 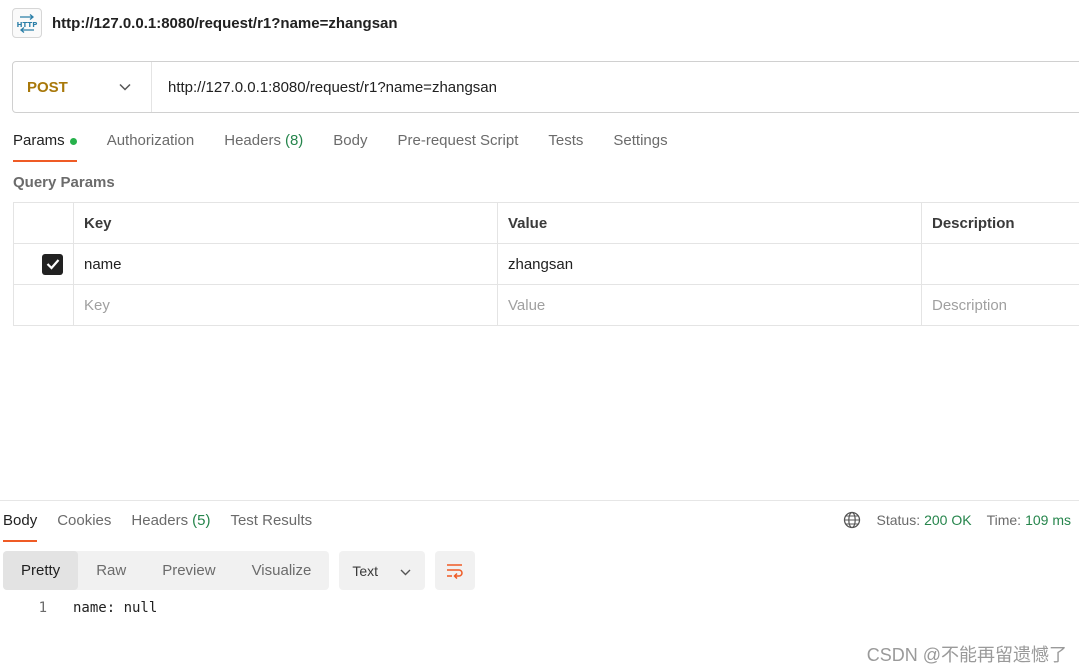 I want to click on tab-authorization: Authorization, so click(x=151, y=143).